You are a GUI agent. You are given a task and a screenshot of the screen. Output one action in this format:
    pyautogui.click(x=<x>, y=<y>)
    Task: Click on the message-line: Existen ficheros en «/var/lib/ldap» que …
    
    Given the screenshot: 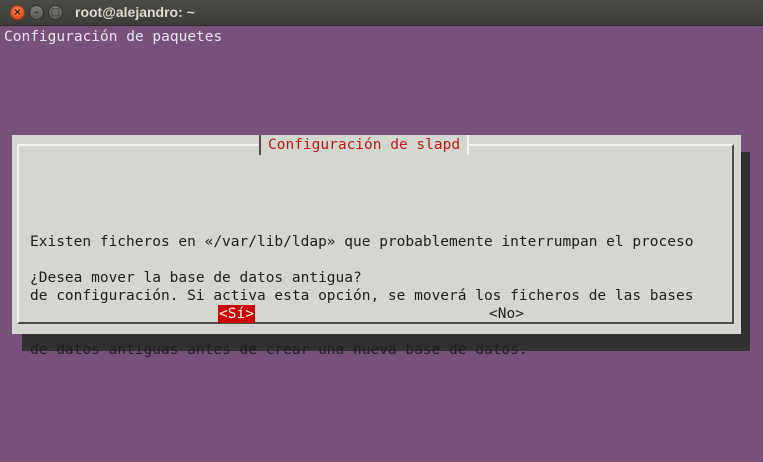 What is the action you would take?
    pyautogui.click(x=362, y=242)
    